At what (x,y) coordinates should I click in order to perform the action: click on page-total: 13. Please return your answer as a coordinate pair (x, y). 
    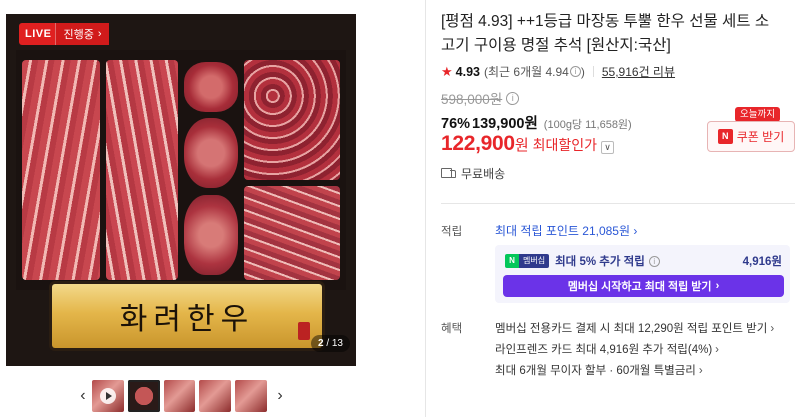
    Looking at the image, I should click on (337, 343).